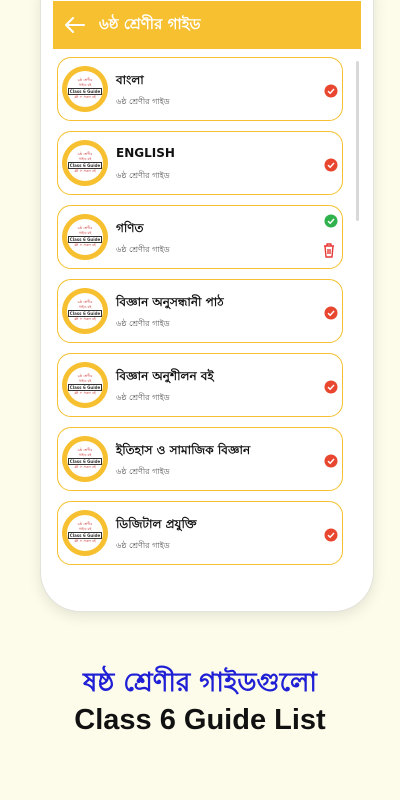 The width and height of the screenshot is (400, 800). Describe the element at coordinates (331, 221) in the screenshot. I see `downloaded-check-icon` at that location.